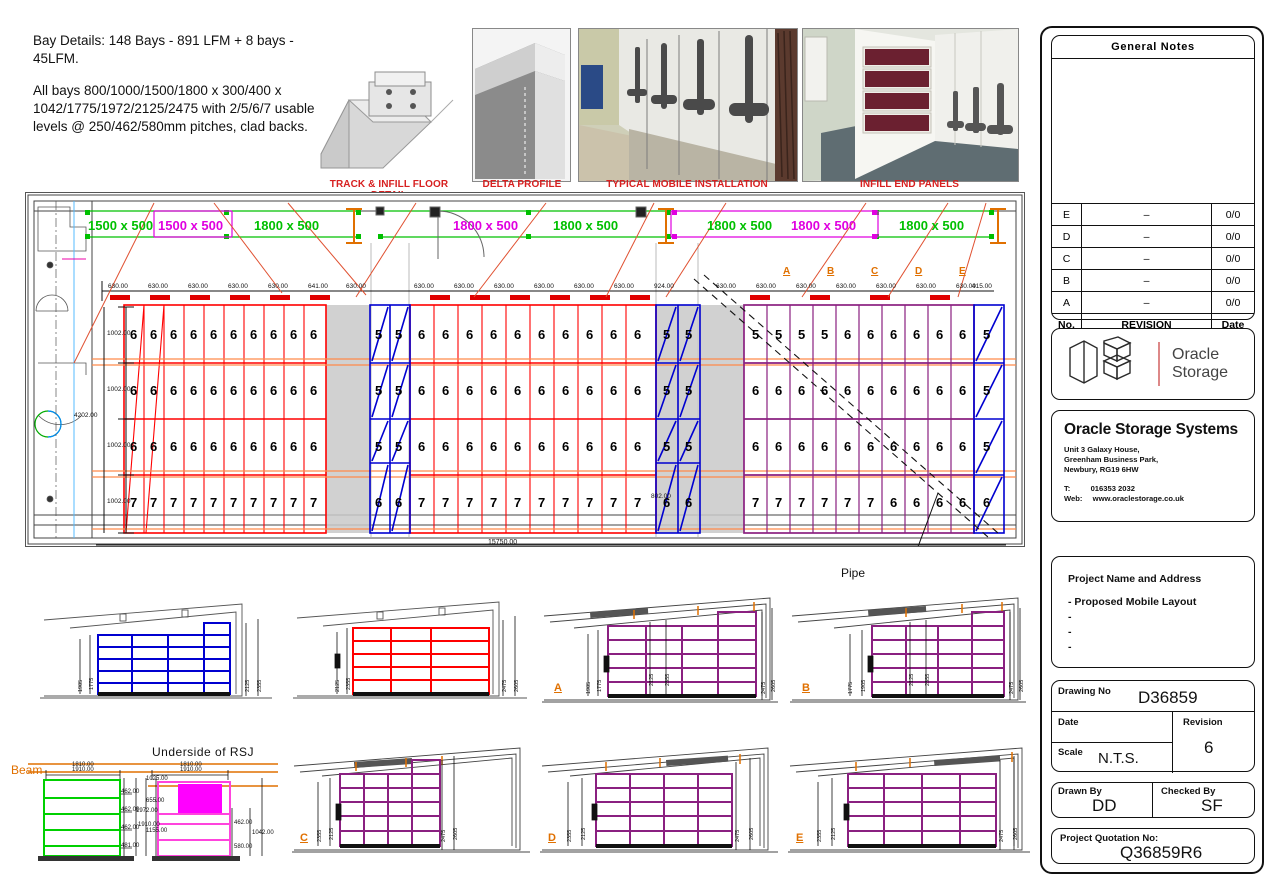 The width and height of the screenshot is (1280, 889). What do you see at coordinates (254, 502) in the screenshot?
I see `bay-left-3-6: 7` at bounding box center [254, 502].